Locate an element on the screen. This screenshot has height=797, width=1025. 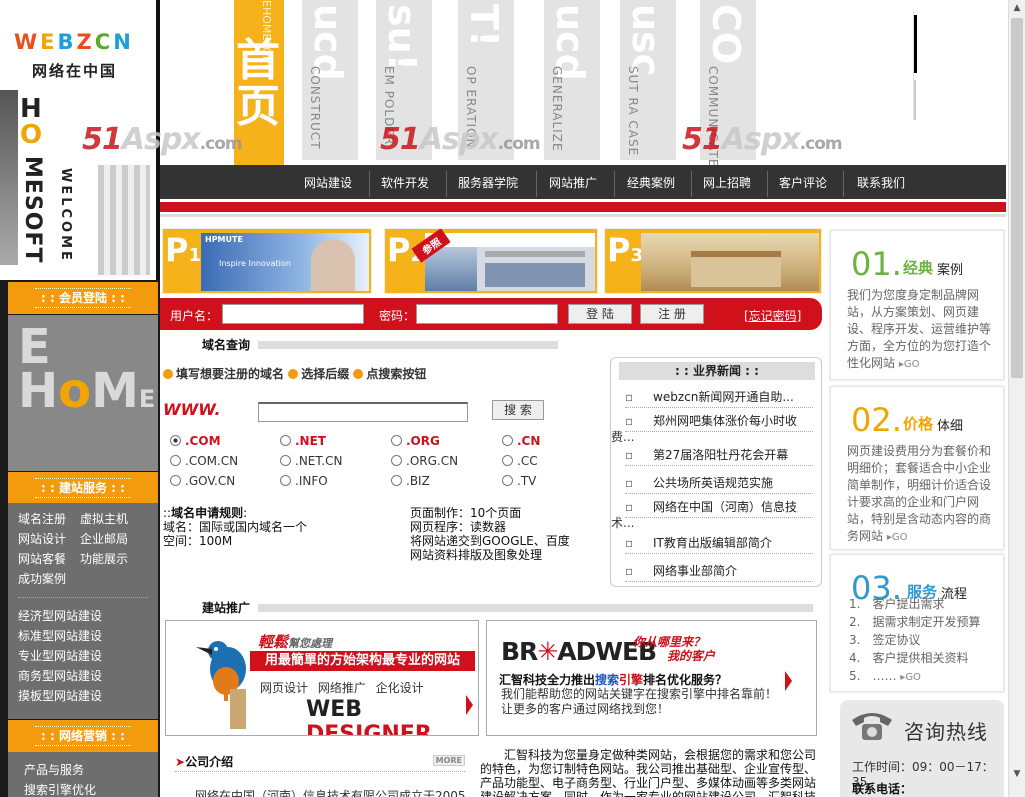
password-label: 密码： is located at coordinates (397, 316).